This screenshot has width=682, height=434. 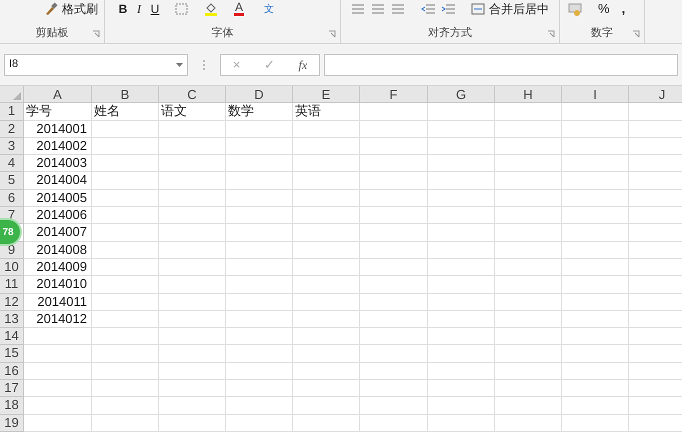 I want to click on column-header: F, so click(x=394, y=95).